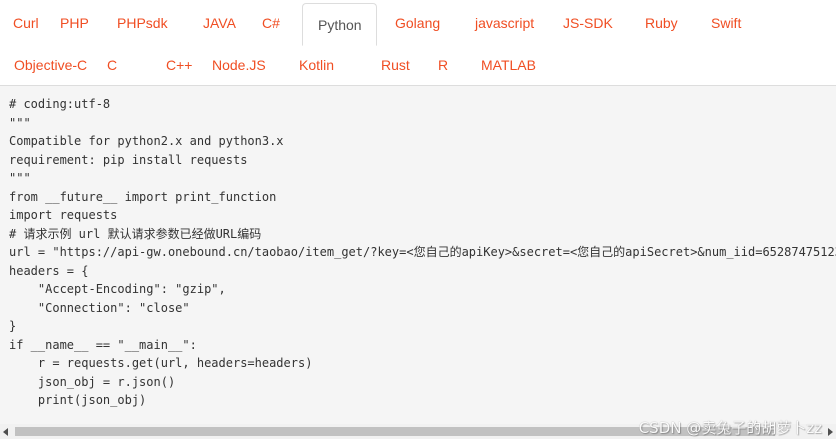 Image resolution: width=836 pixels, height=447 pixels. Describe the element at coordinates (135, 233) in the screenshot. I see `code-line: # 请求示例 url 默认请求参数已经做URL编码` at that location.